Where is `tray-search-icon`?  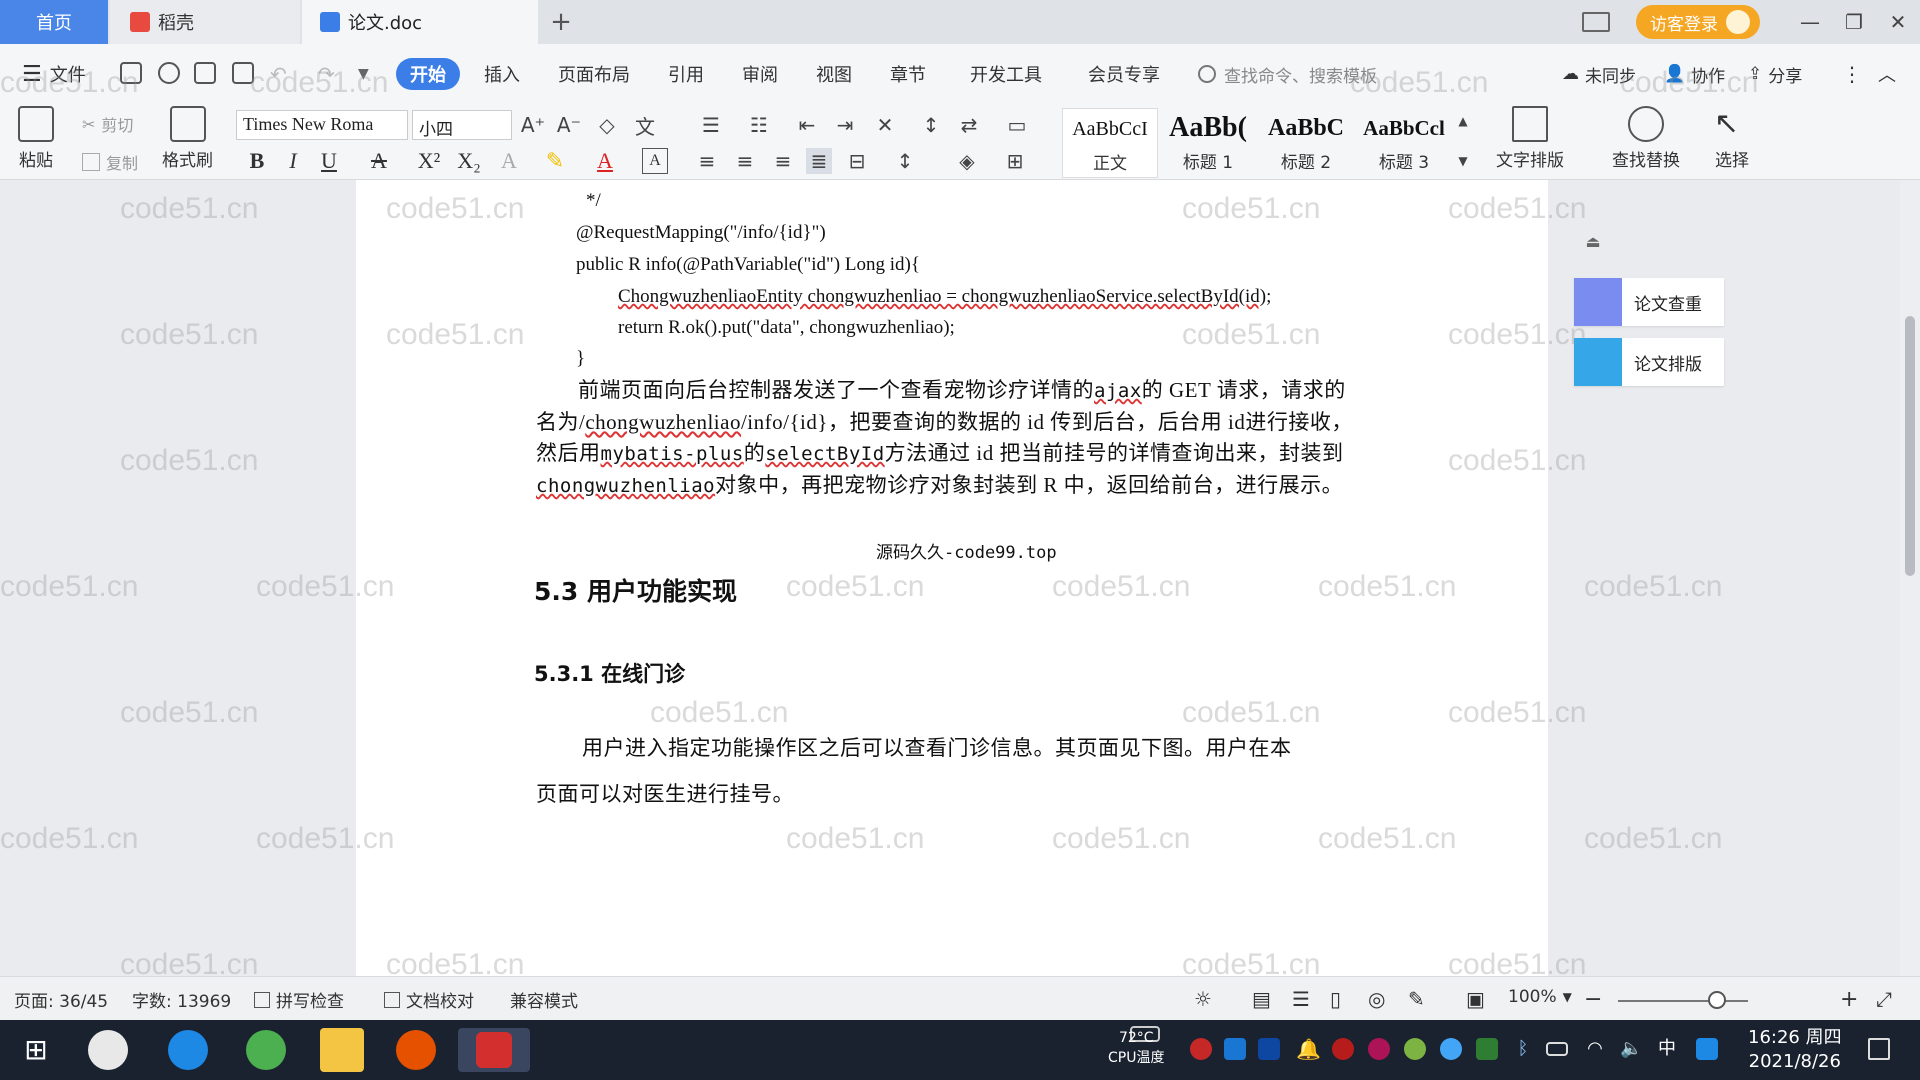 tray-search-icon is located at coordinates (1707, 1049).